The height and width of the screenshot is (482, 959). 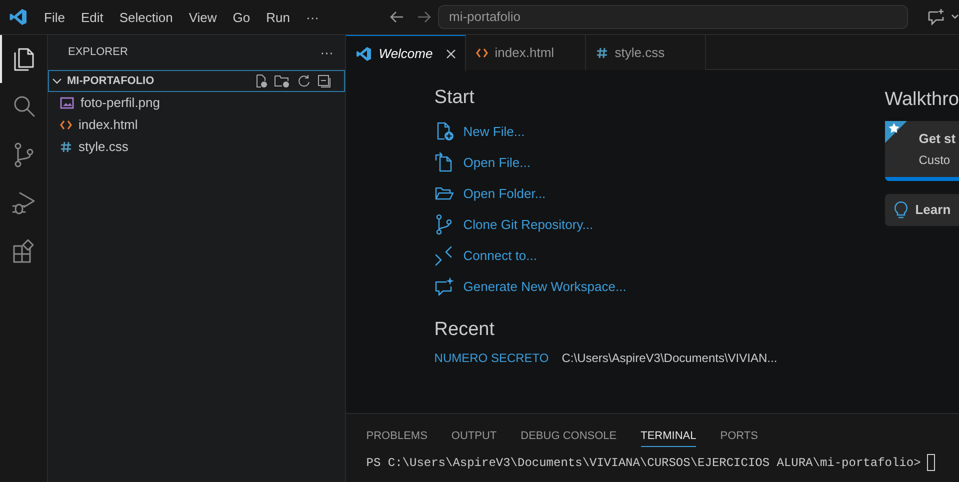 What do you see at coordinates (526, 52) in the screenshot?
I see `editor-tab: index.html` at bounding box center [526, 52].